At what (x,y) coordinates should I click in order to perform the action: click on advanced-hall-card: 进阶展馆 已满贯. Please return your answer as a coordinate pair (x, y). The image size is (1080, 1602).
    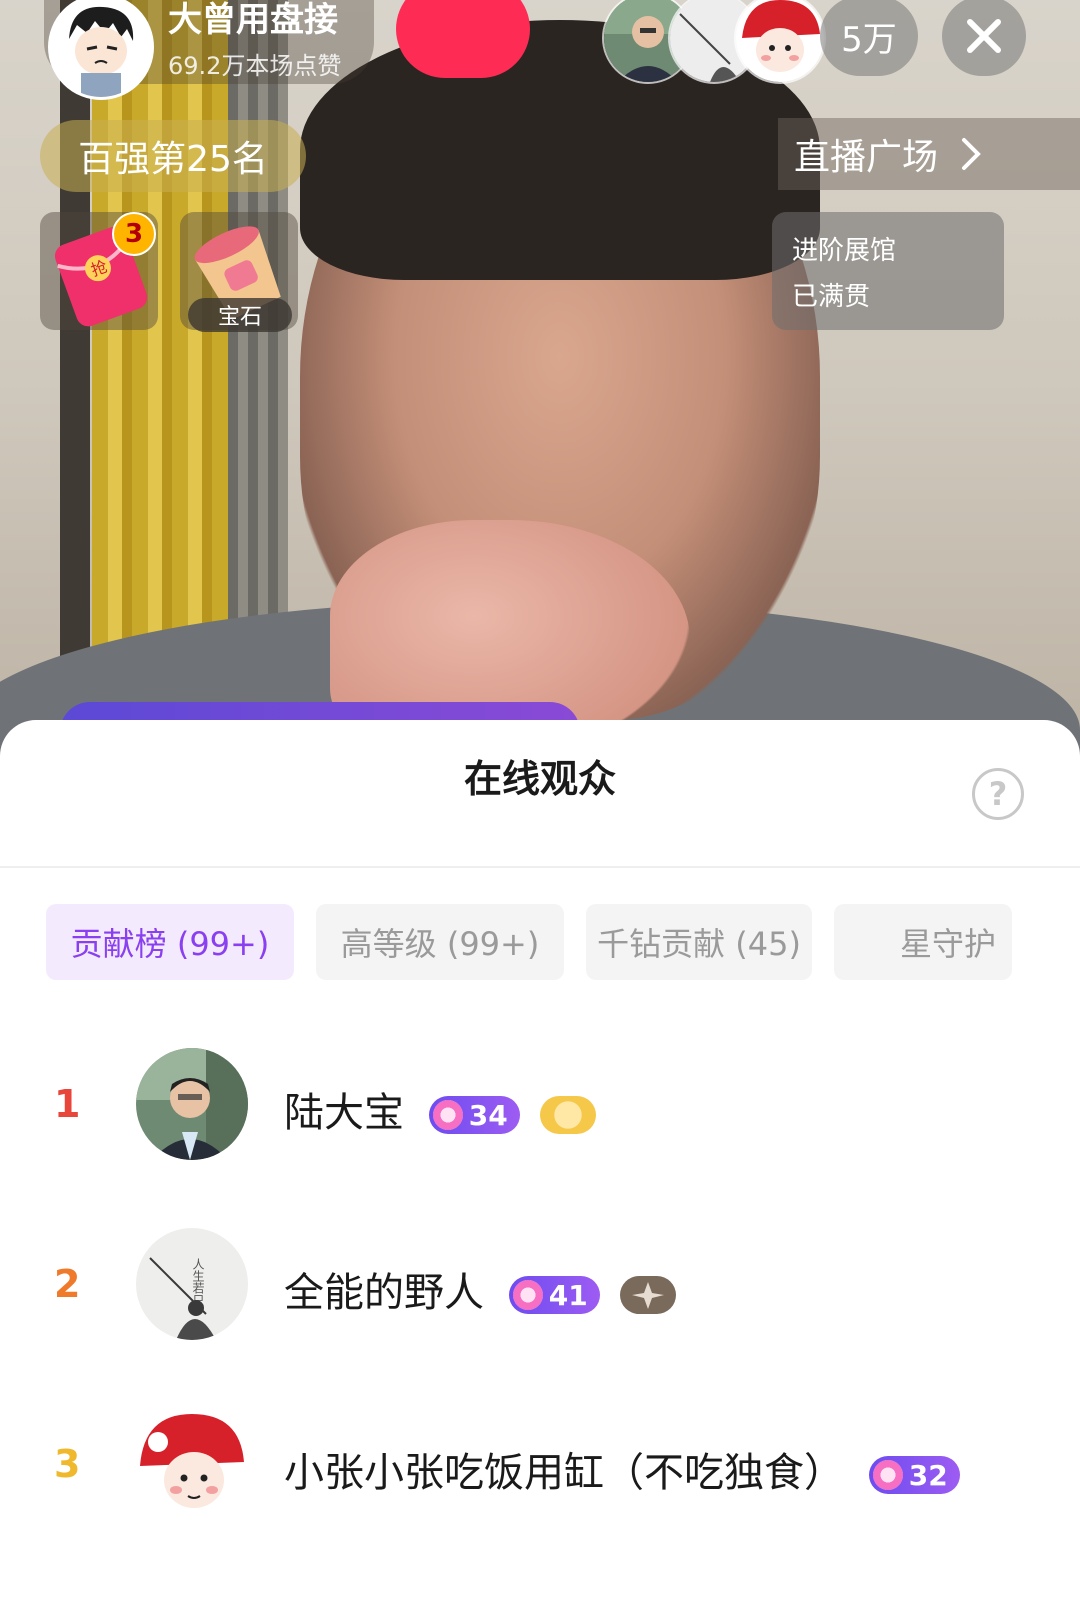
    Looking at the image, I should click on (888, 271).